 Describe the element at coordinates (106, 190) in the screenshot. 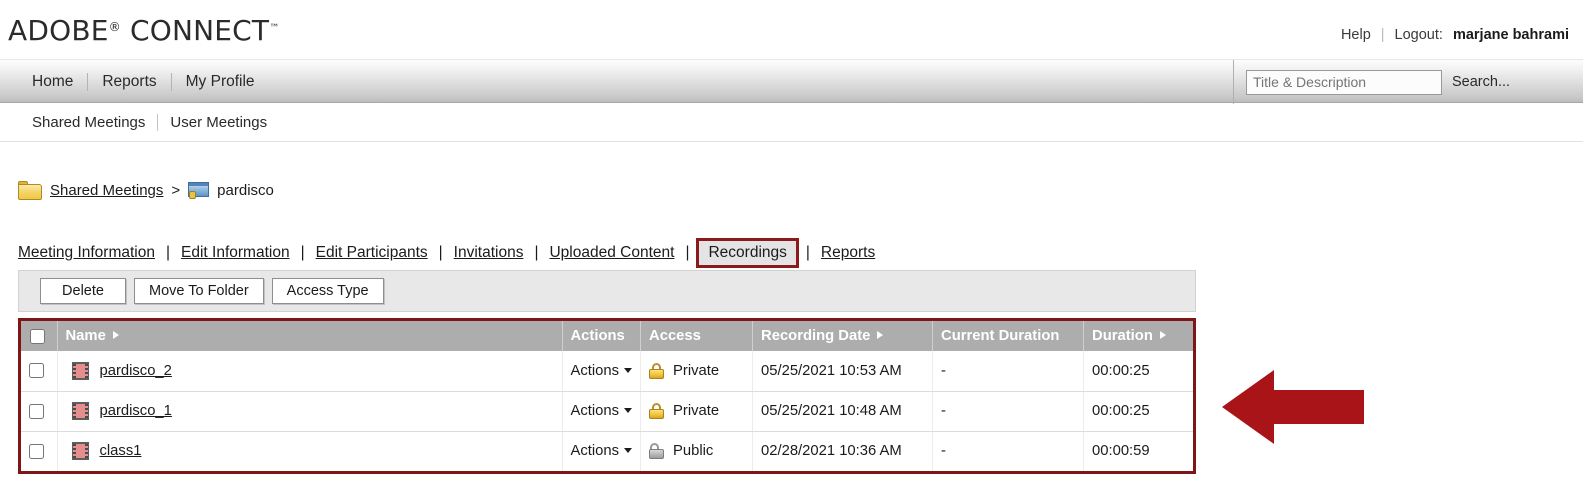

I see `breadcrumb-link-shared-meetings: Shared Meetings` at that location.